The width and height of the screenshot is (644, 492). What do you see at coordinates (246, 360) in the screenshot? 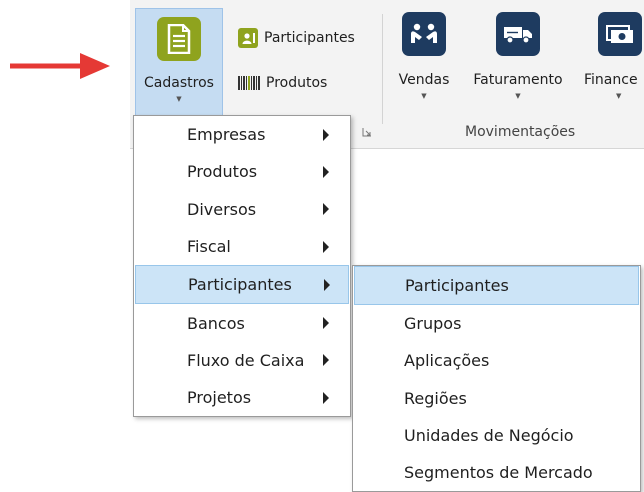
I see `menu-item-label: Fluxo de Caixa` at bounding box center [246, 360].